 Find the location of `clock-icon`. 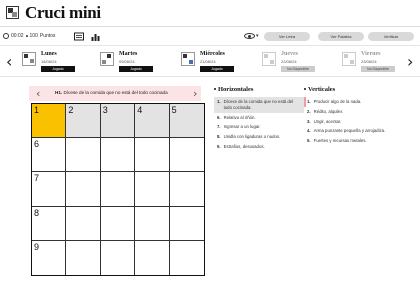

clock-icon is located at coordinates (6, 36).